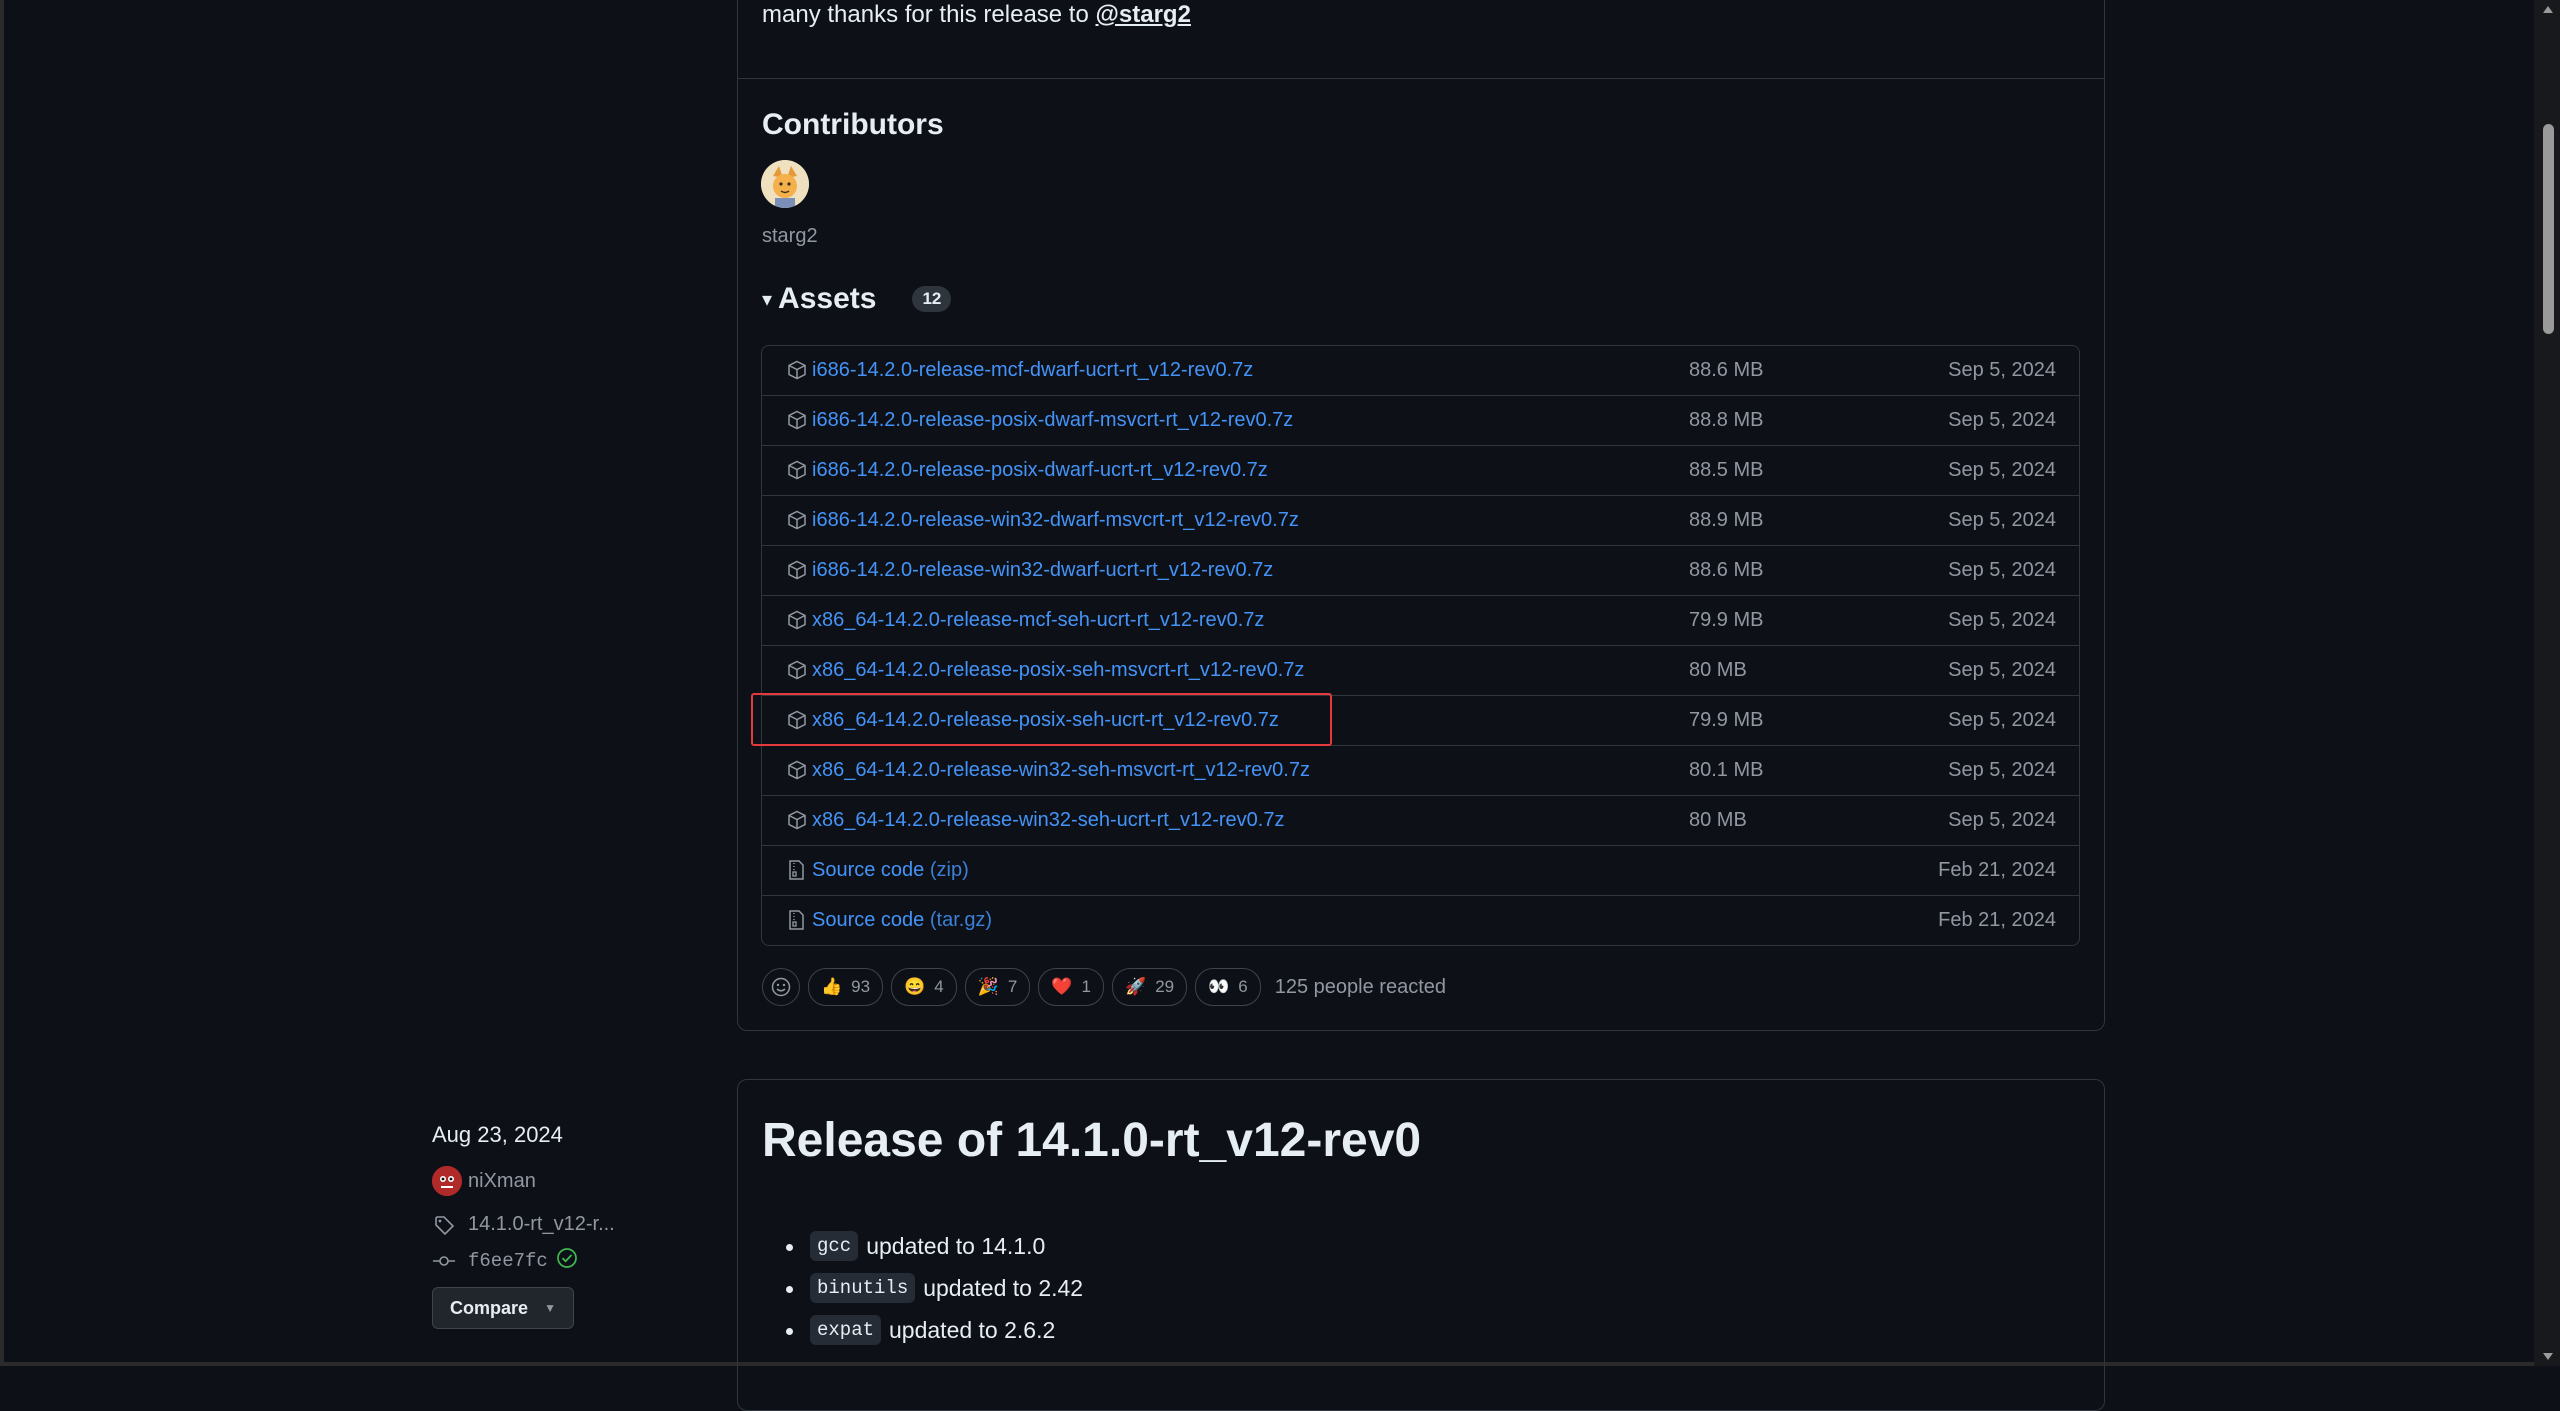 Image resolution: width=2560 pixels, height=1411 pixels. Describe the element at coordinates (846, 1330) in the screenshot. I see `package-code: expat` at that location.